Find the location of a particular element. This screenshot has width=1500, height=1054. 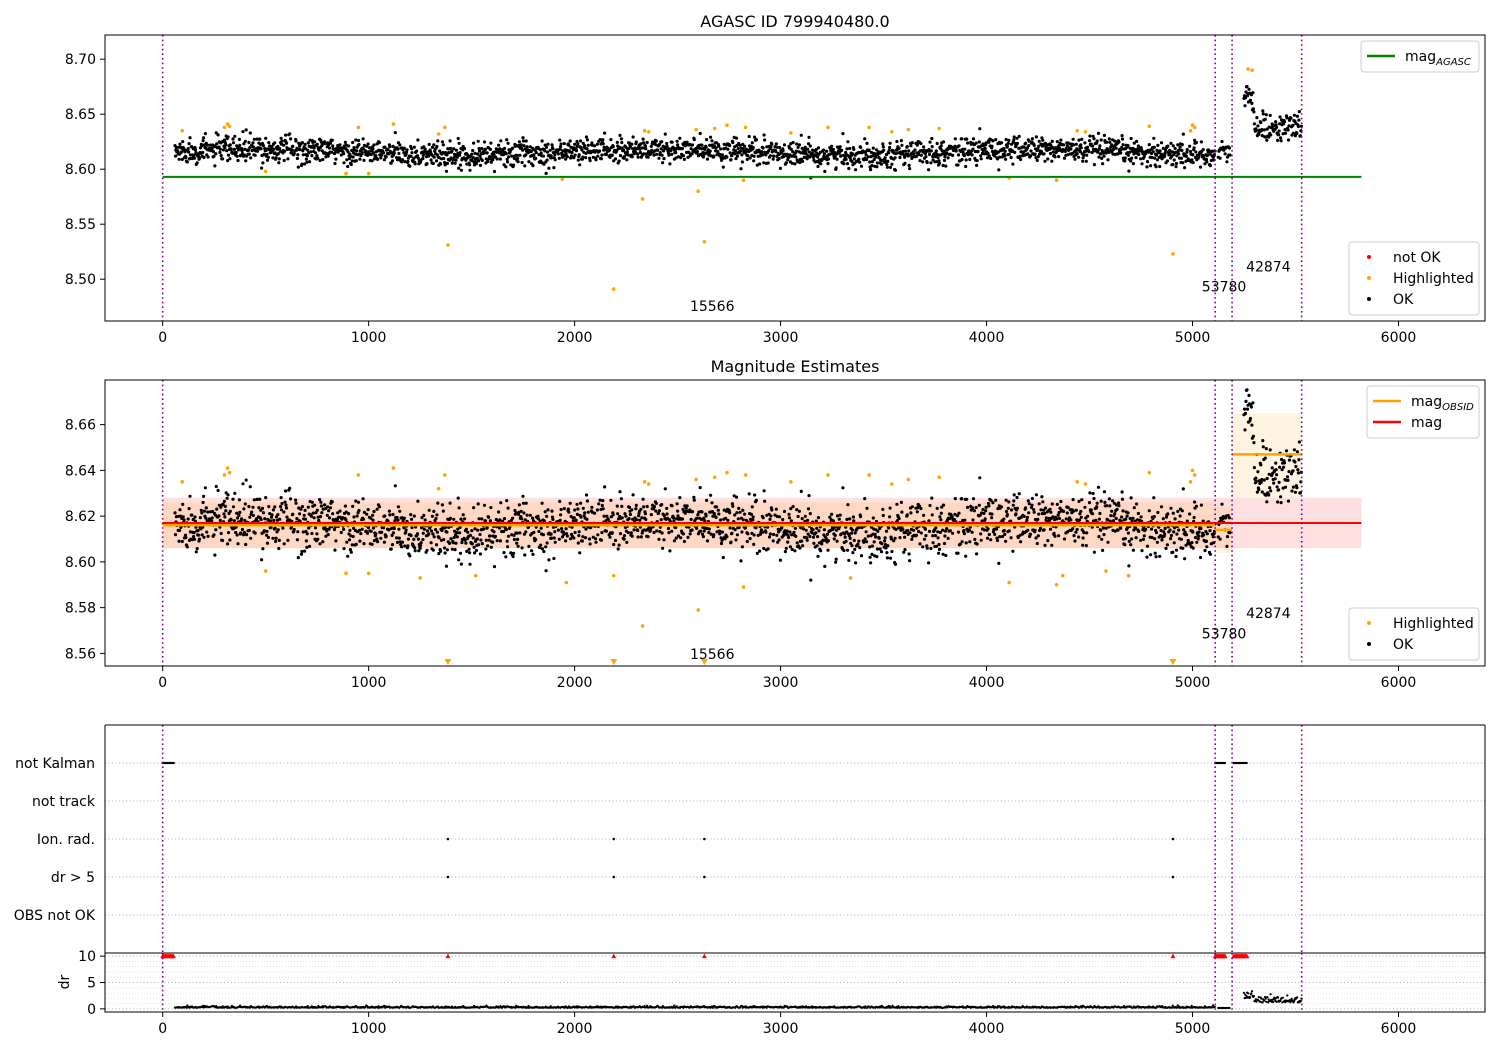

chart-1-ok-point-2003 is located at coordinates (1082, 161).